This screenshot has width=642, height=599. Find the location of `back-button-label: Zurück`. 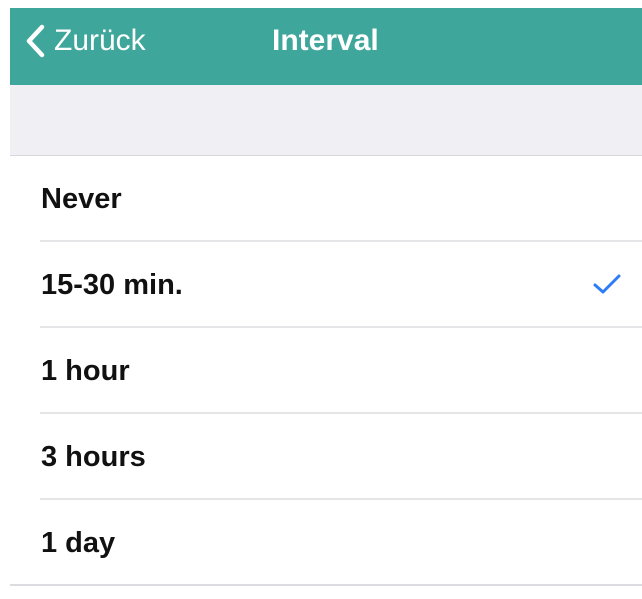

back-button-label: Zurück is located at coordinates (100, 40).